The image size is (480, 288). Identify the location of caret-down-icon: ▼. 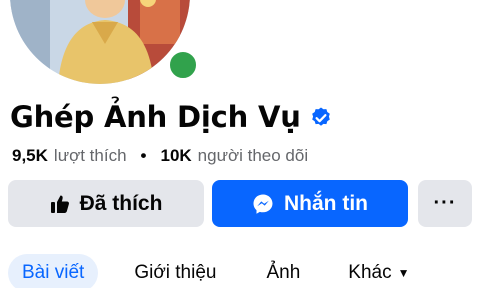
(403, 273).